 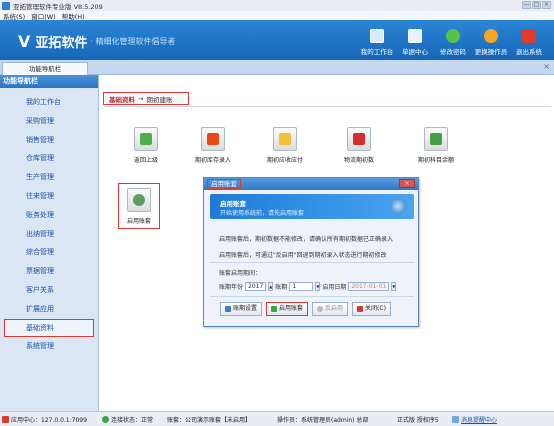 I want to click on tab-function-nav: 功能导航栏, so click(x=45, y=68).